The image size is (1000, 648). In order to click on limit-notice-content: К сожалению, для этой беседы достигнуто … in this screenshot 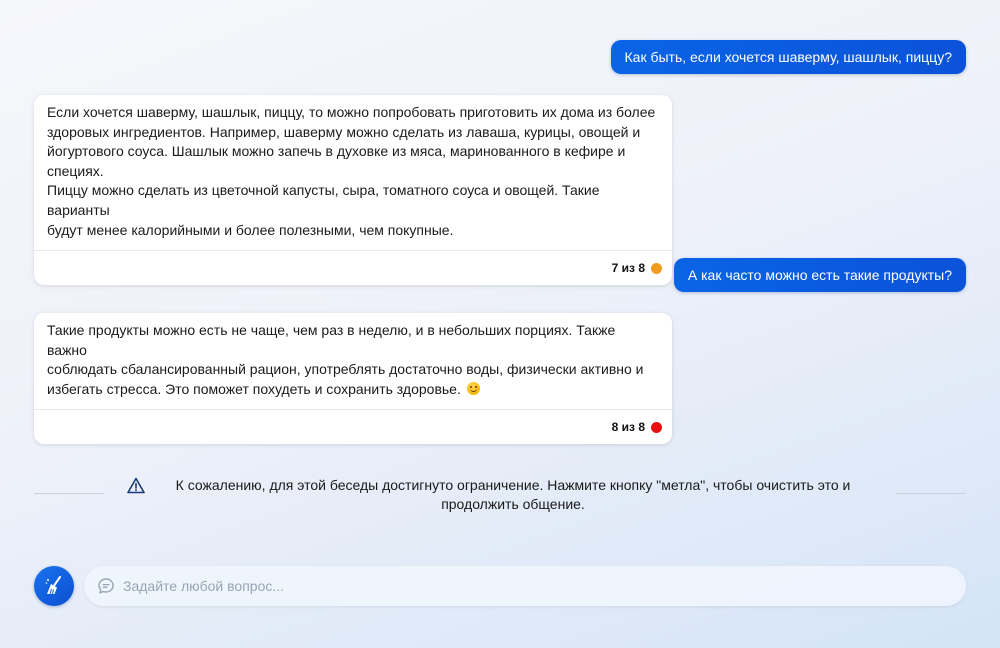, I will do `click(500, 495)`.